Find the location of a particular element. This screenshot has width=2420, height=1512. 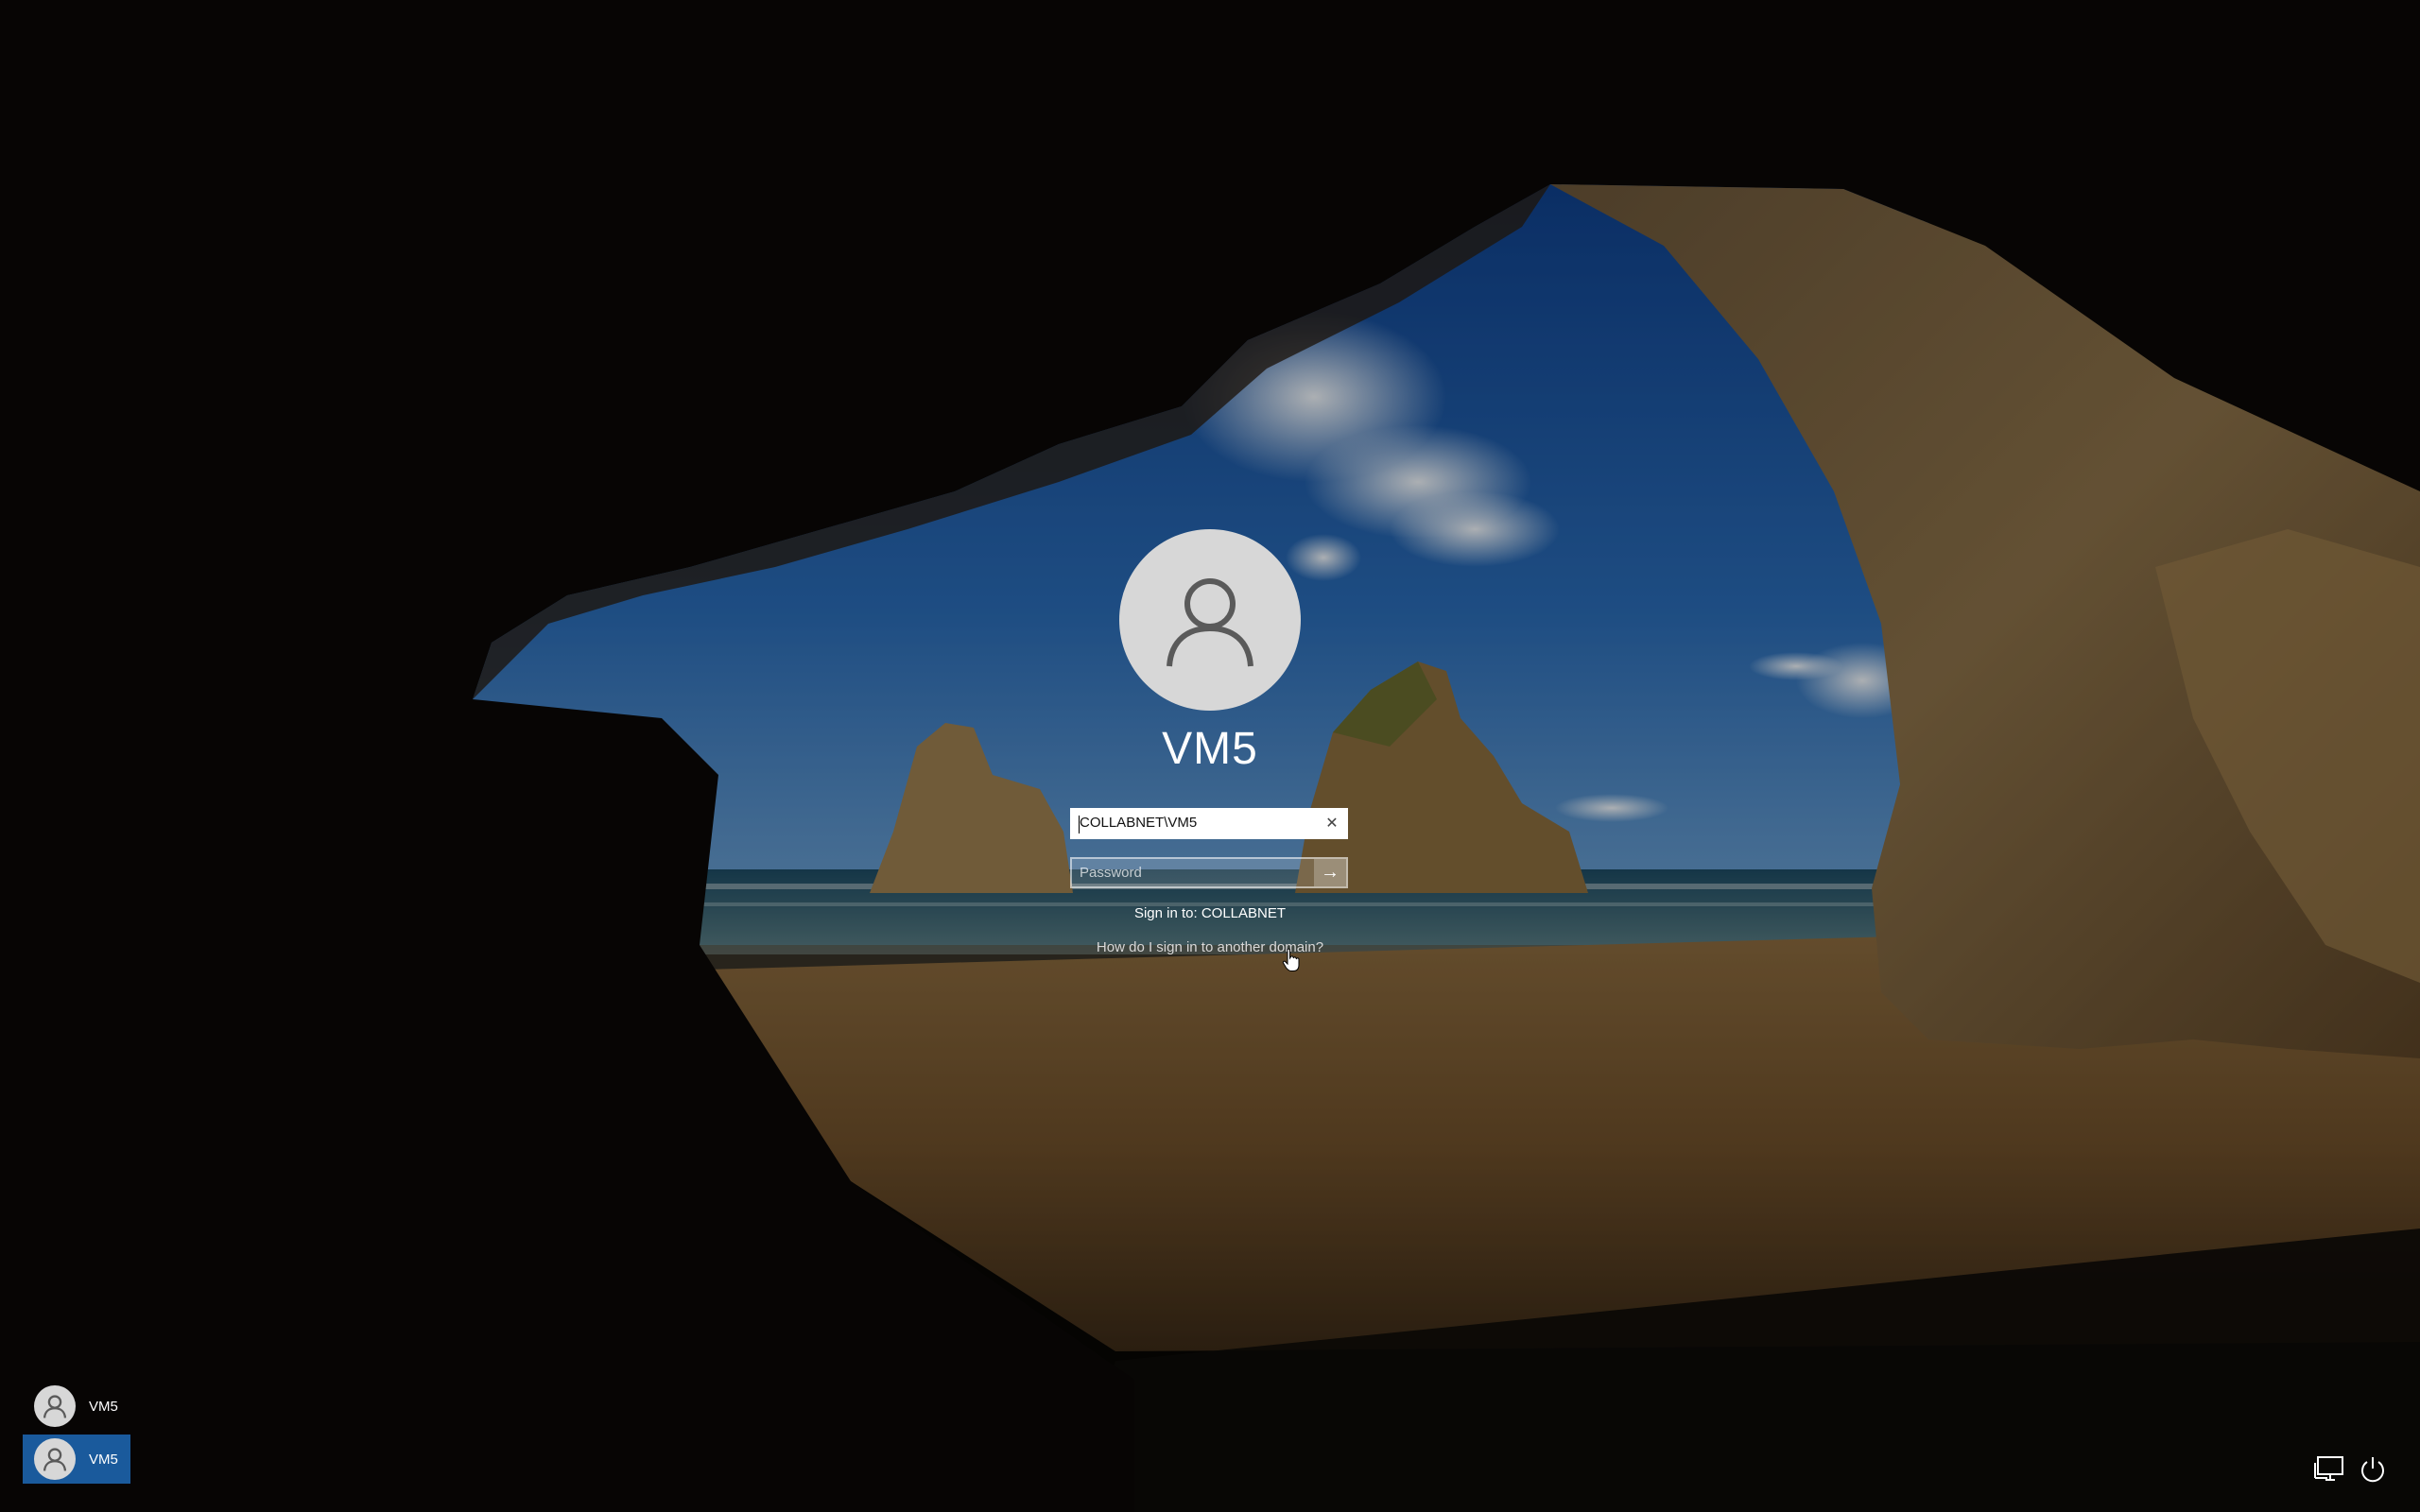

arrow-right-icon: → is located at coordinates (1331, 872).